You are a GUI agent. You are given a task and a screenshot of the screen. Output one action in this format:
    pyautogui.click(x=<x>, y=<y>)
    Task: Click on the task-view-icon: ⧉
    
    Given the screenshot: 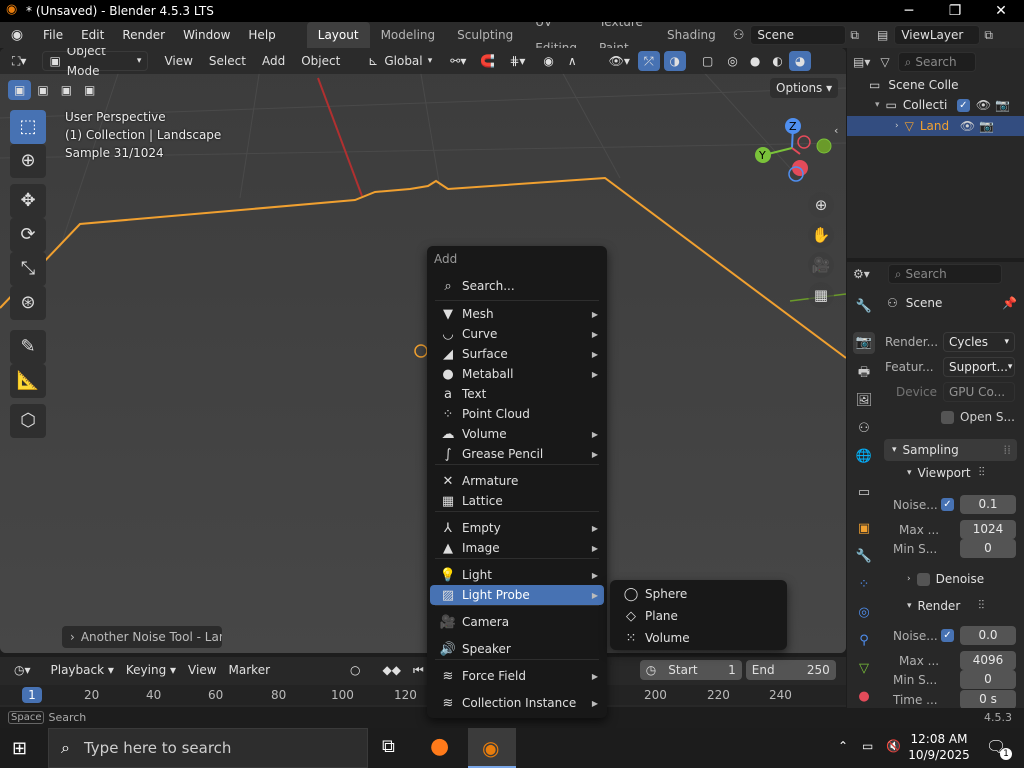 What is the action you would take?
    pyautogui.click(x=388, y=746)
    